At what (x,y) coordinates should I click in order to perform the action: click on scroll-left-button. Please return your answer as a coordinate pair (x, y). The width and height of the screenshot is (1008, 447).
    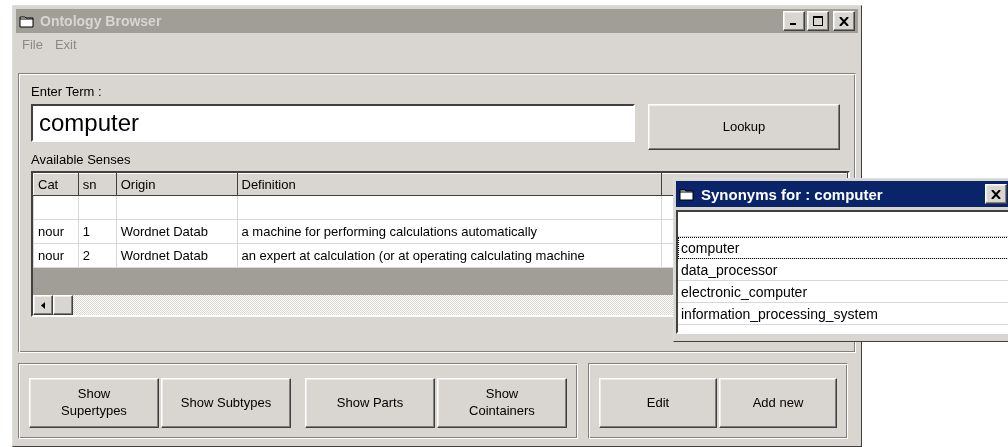
    Looking at the image, I should click on (43, 305).